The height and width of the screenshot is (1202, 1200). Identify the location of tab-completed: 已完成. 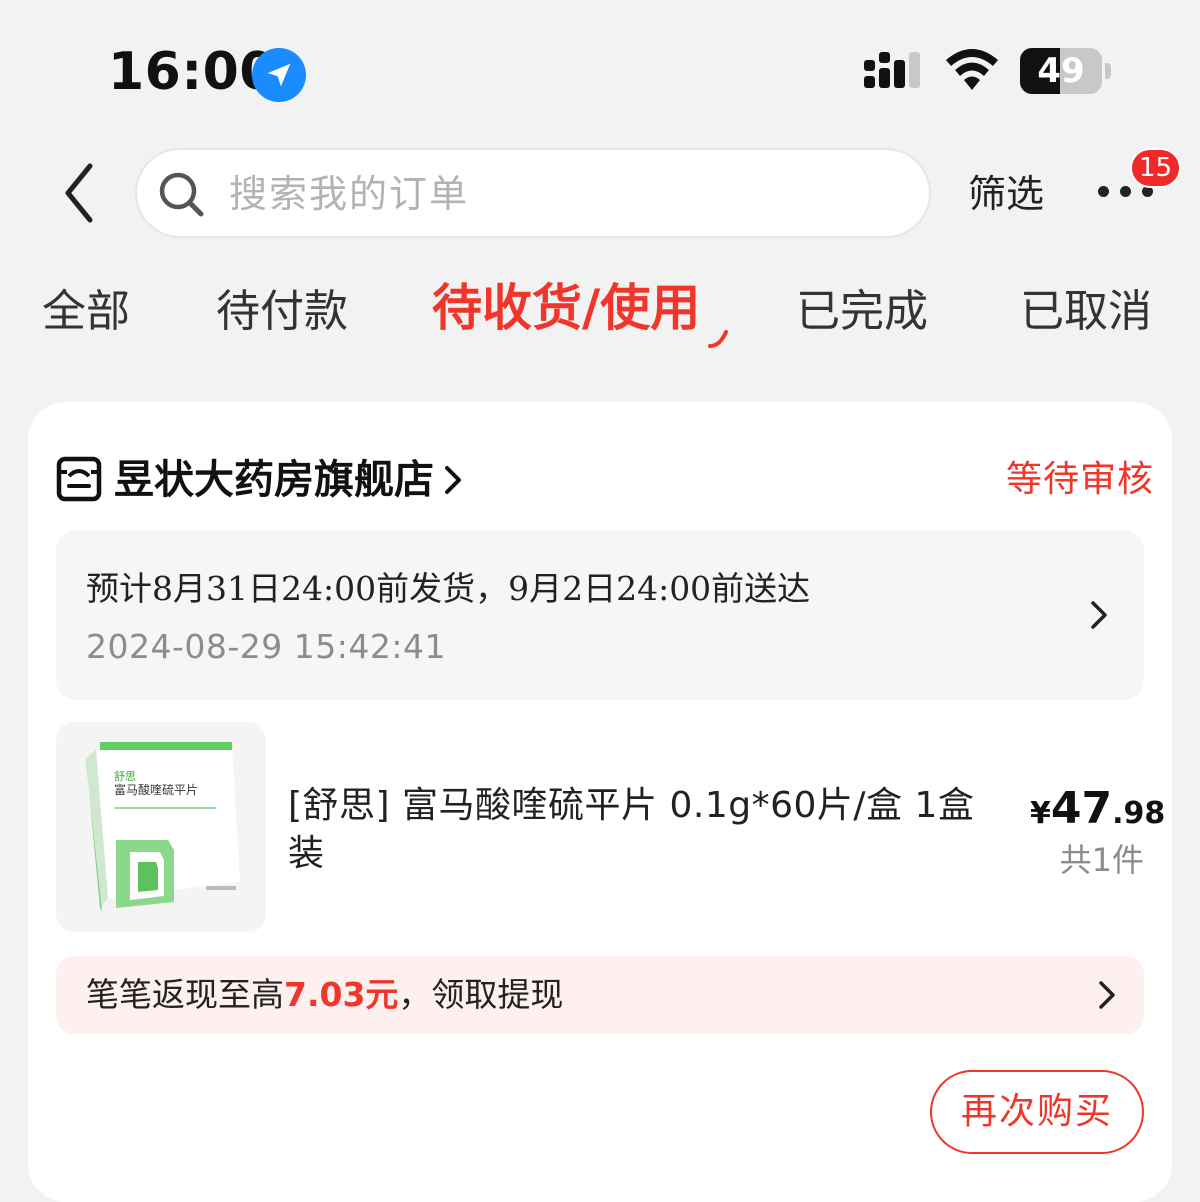
(862, 312).